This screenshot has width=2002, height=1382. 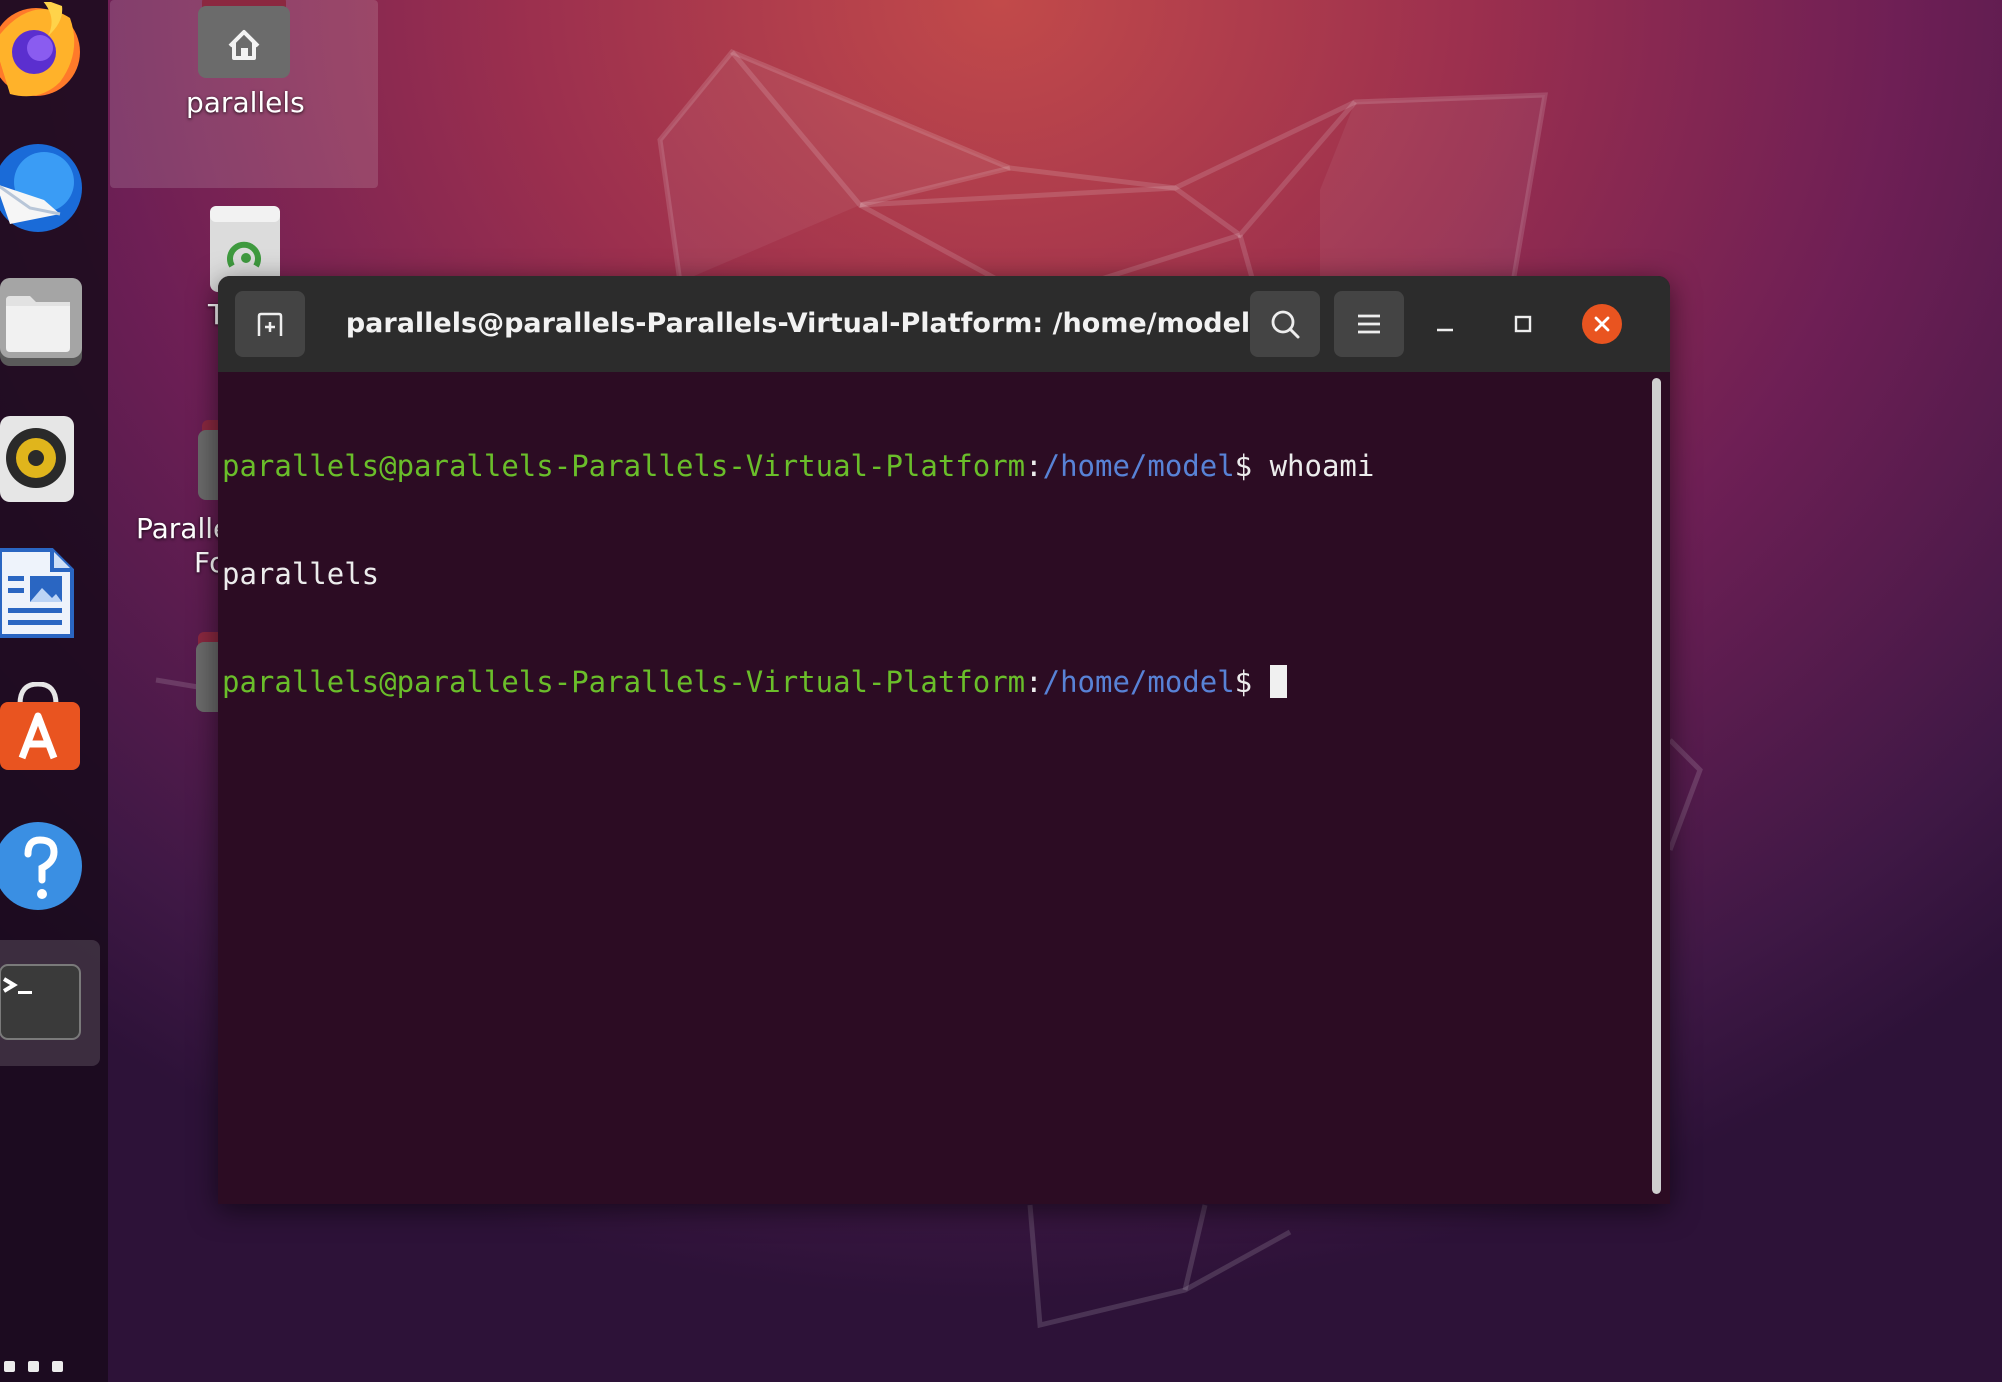 I want to click on command-output: parallels, so click(x=301, y=574).